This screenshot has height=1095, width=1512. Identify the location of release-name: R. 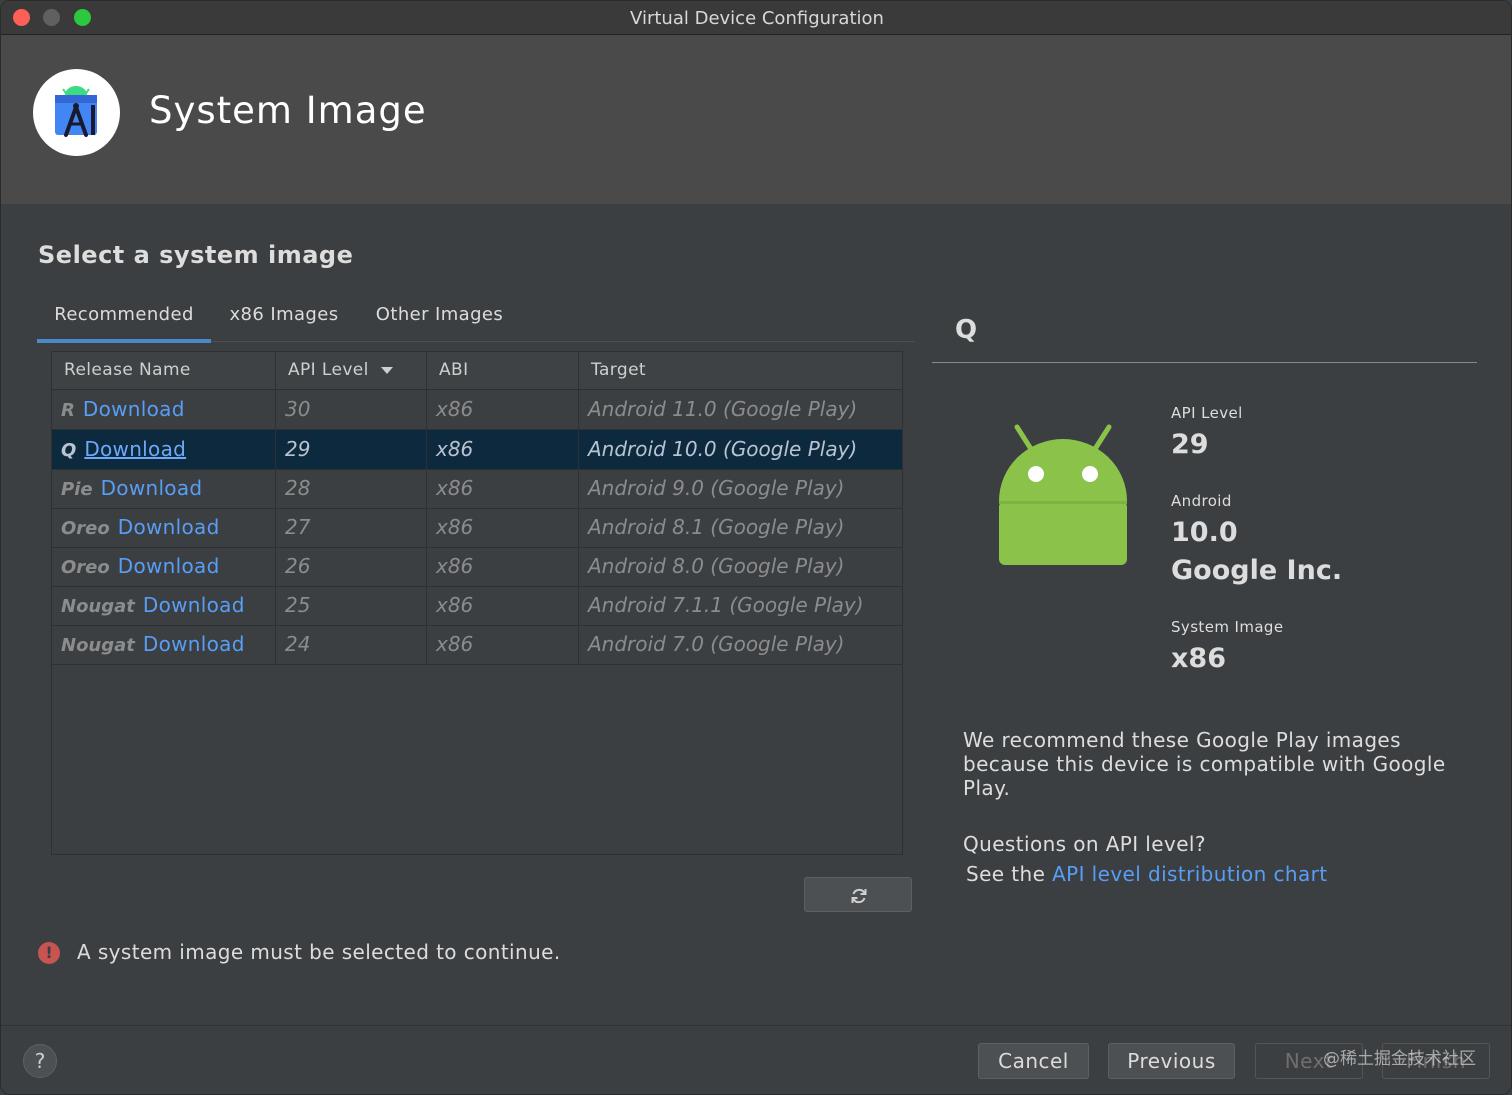
(68, 410).